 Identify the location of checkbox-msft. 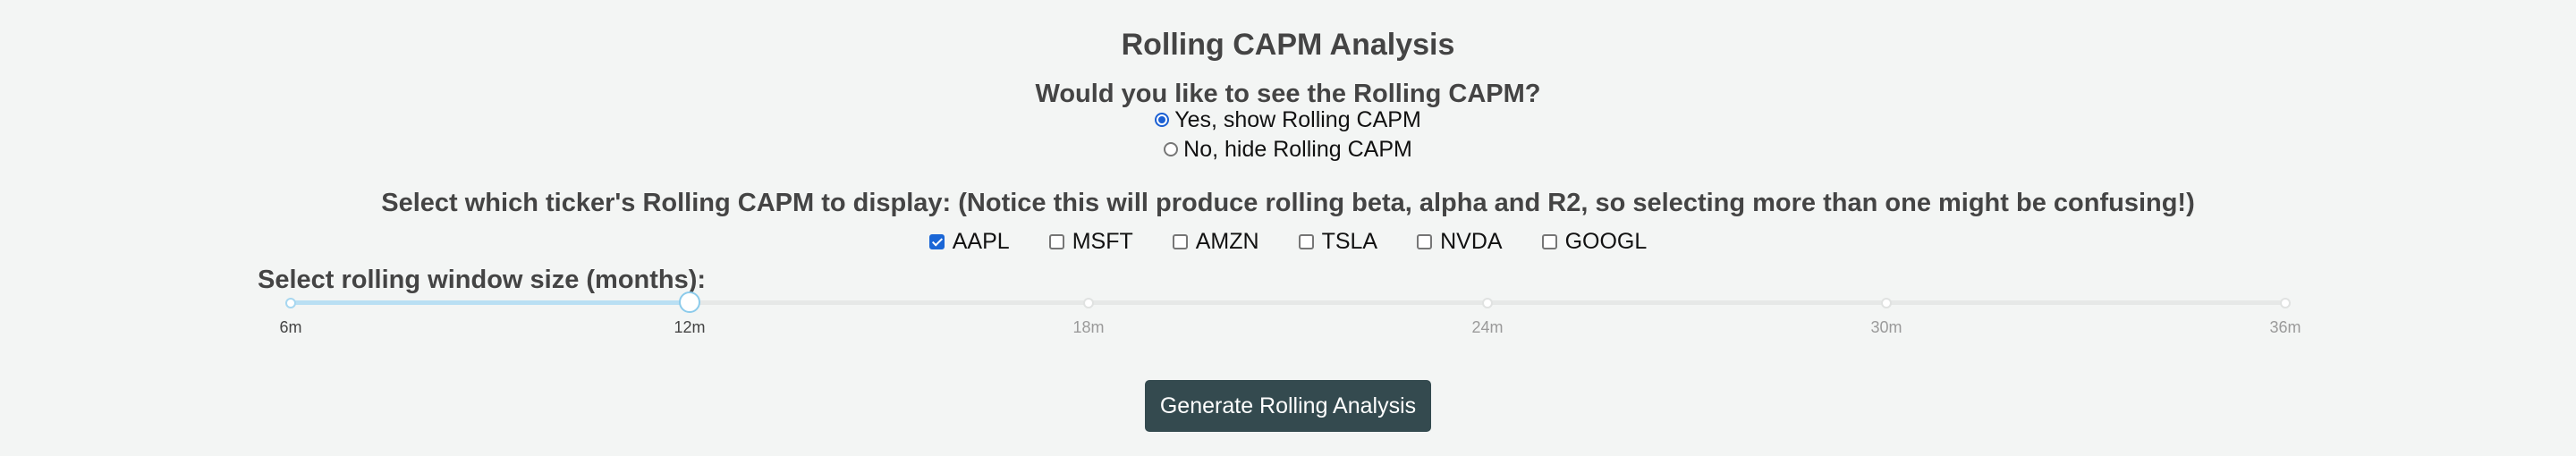
(1056, 241).